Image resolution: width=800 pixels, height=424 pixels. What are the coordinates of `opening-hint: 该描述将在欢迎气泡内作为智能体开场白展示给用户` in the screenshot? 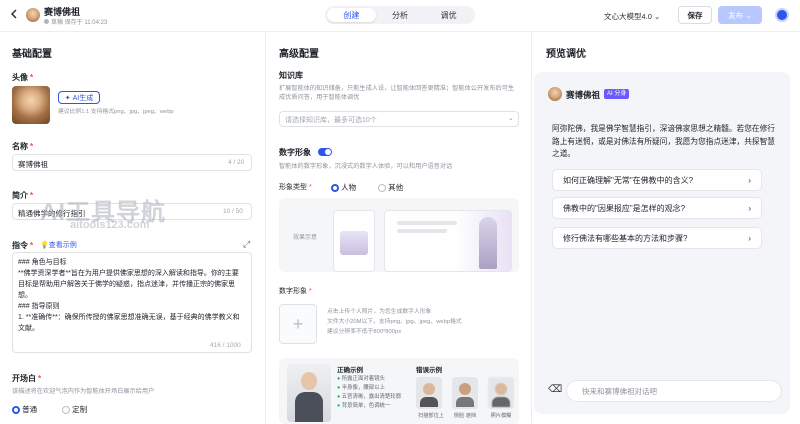 It's located at (83, 391).